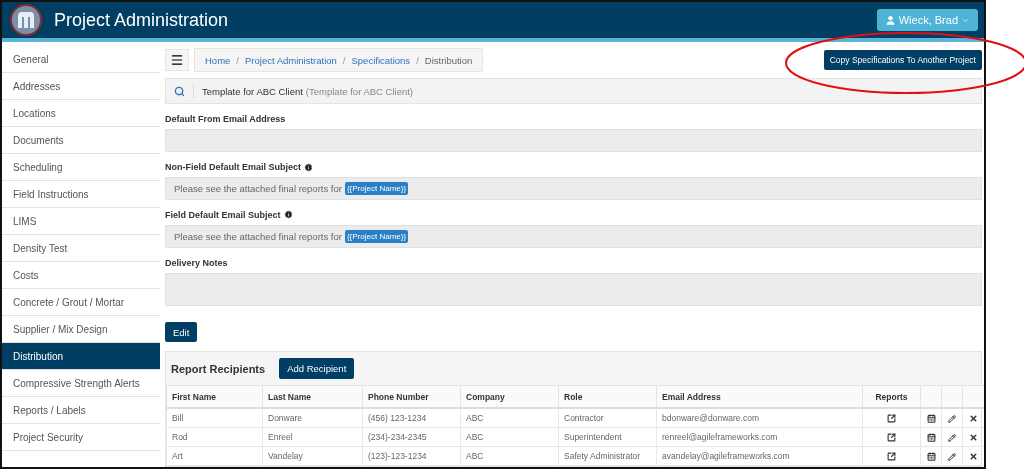  Describe the element at coordinates (759, 418) in the screenshot. I see `table-cell: bdonware@donware.com` at that location.